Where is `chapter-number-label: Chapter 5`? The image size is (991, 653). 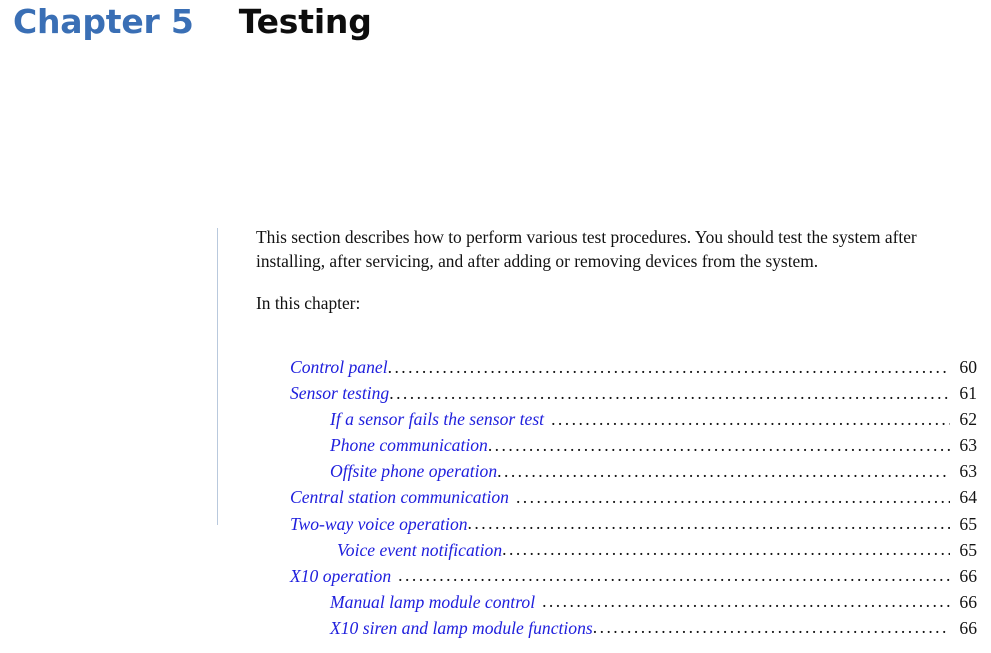
chapter-number-label: Chapter 5 is located at coordinates (103, 21).